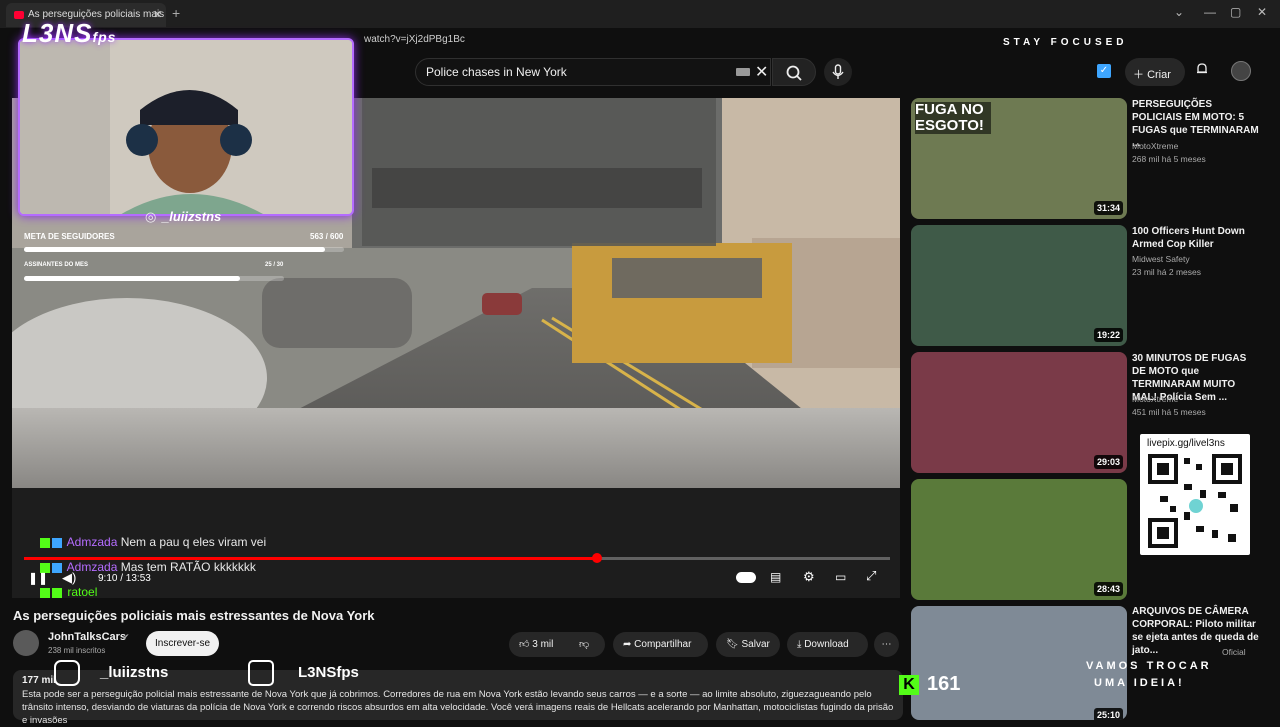 This screenshot has height=727, width=1280. What do you see at coordinates (69, 578) in the screenshot?
I see `volume-icon: ◀)` at bounding box center [69, 578].